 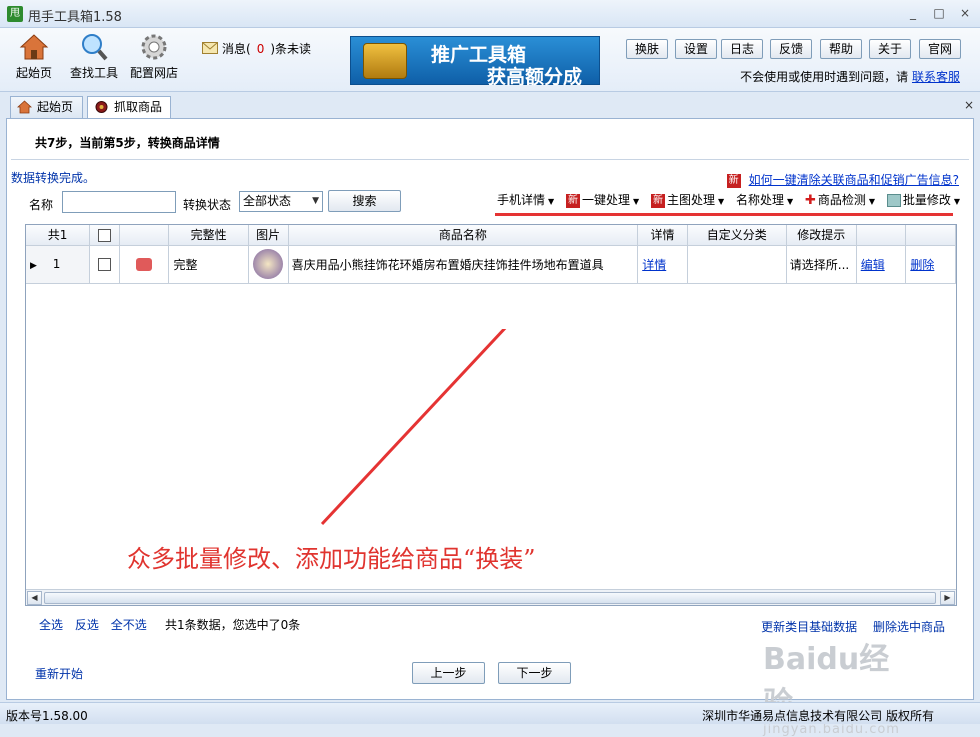 I want to click on row-index-cell: ▶ 1, so click(x=58, y=264).